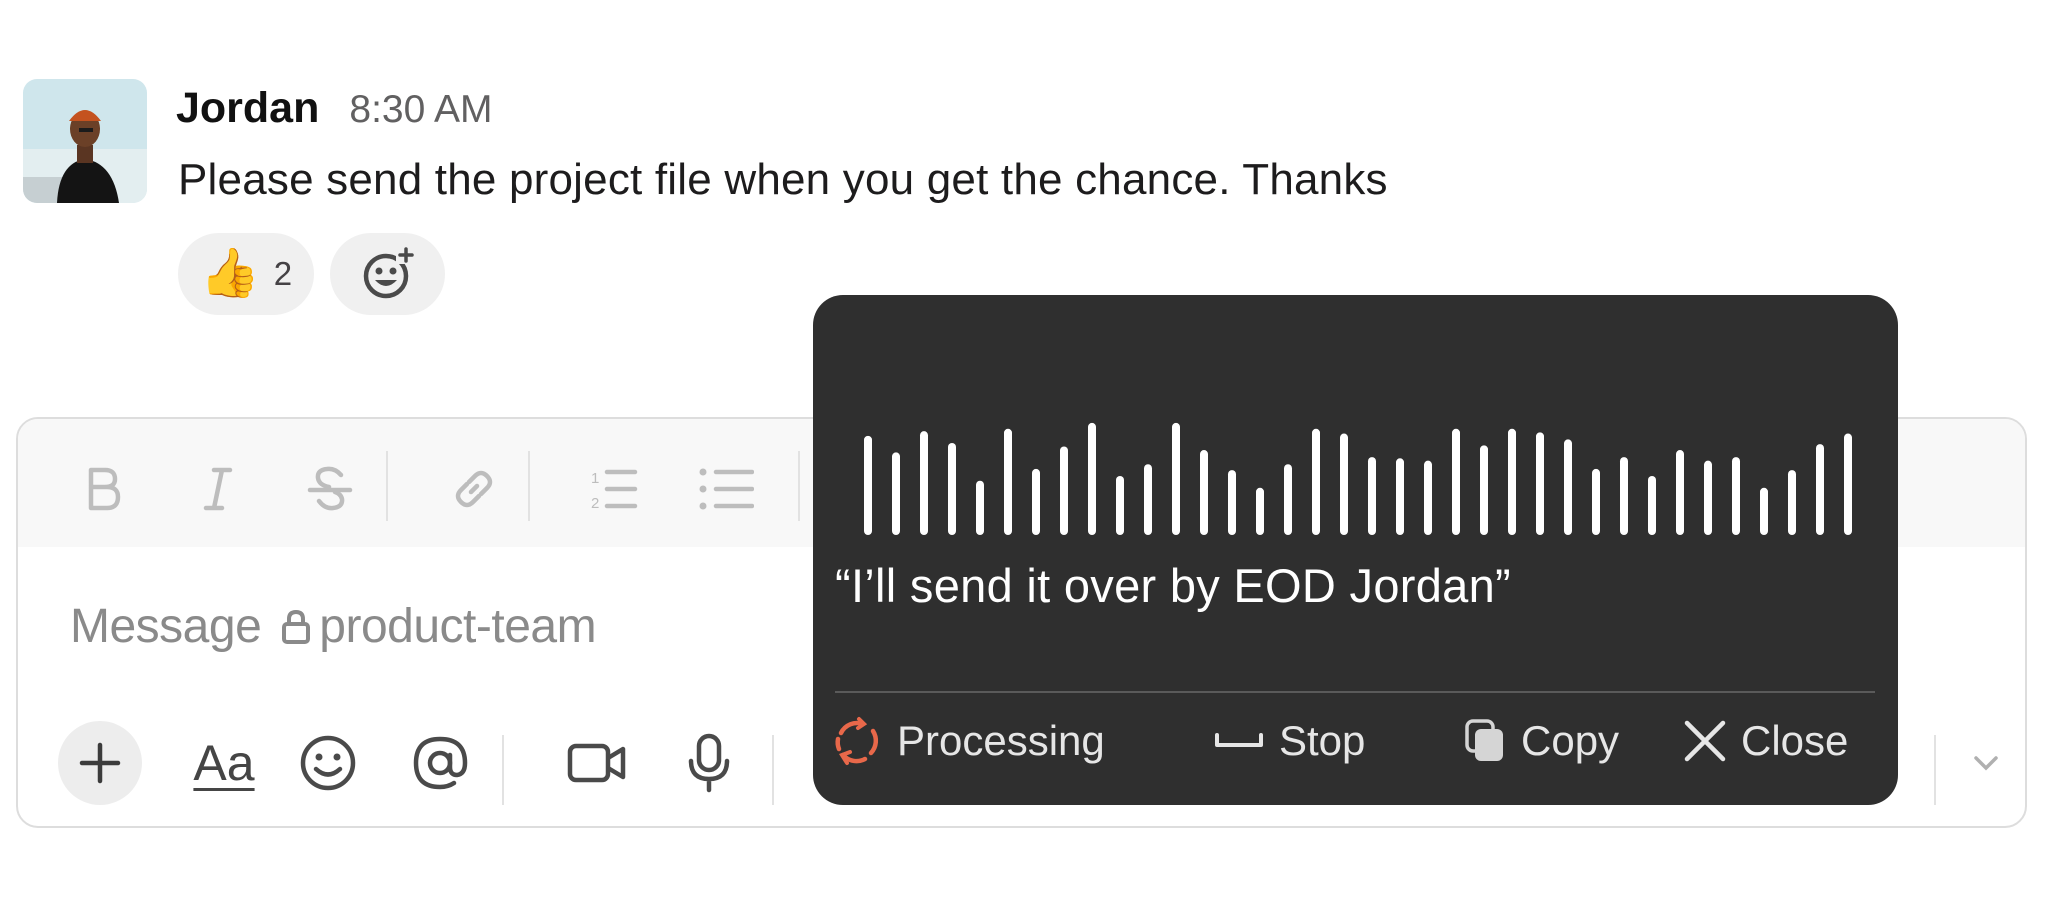 Image resolution: width=2048 pixels, height=901 pixels. I want to click on video-button, so click(597, 763).